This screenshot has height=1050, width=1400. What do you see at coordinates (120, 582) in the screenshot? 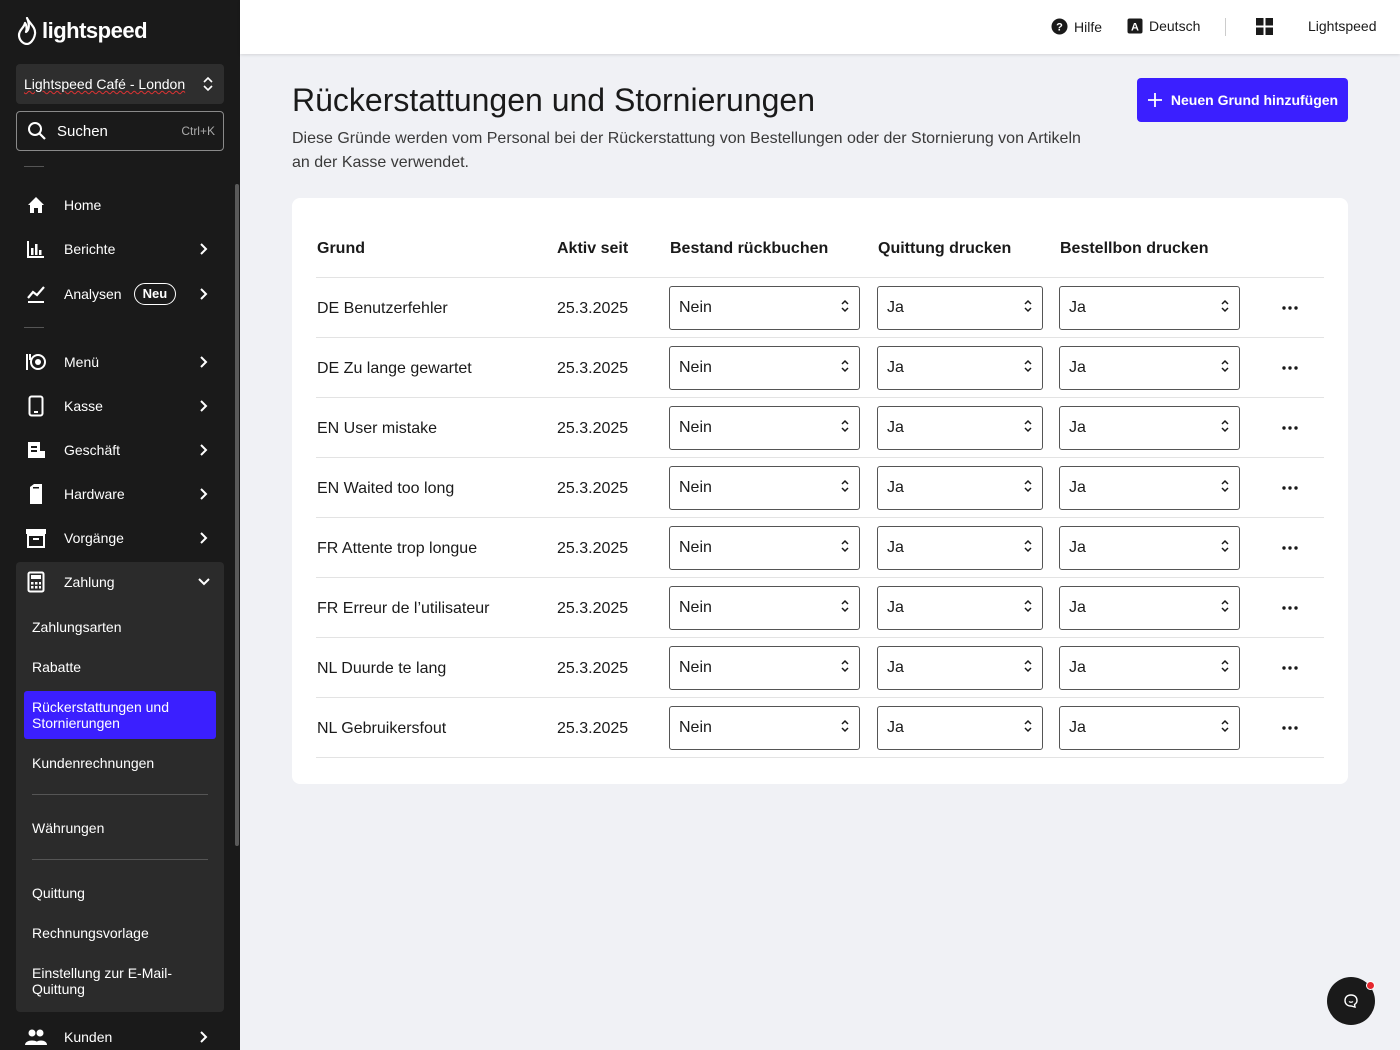
I see `sidebar-item-zahlung: Zahlung` at bounding box center [120, 582].